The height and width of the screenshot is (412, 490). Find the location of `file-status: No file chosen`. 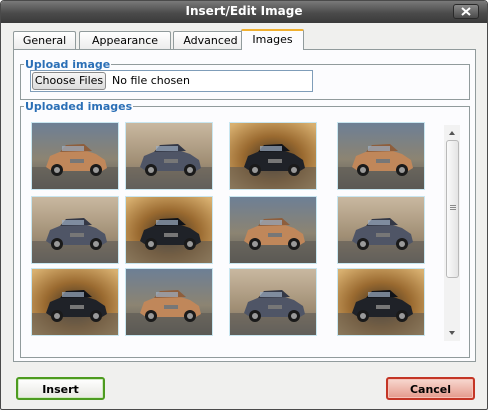

file-status: No file chosen is located at coordinates (151, 80).